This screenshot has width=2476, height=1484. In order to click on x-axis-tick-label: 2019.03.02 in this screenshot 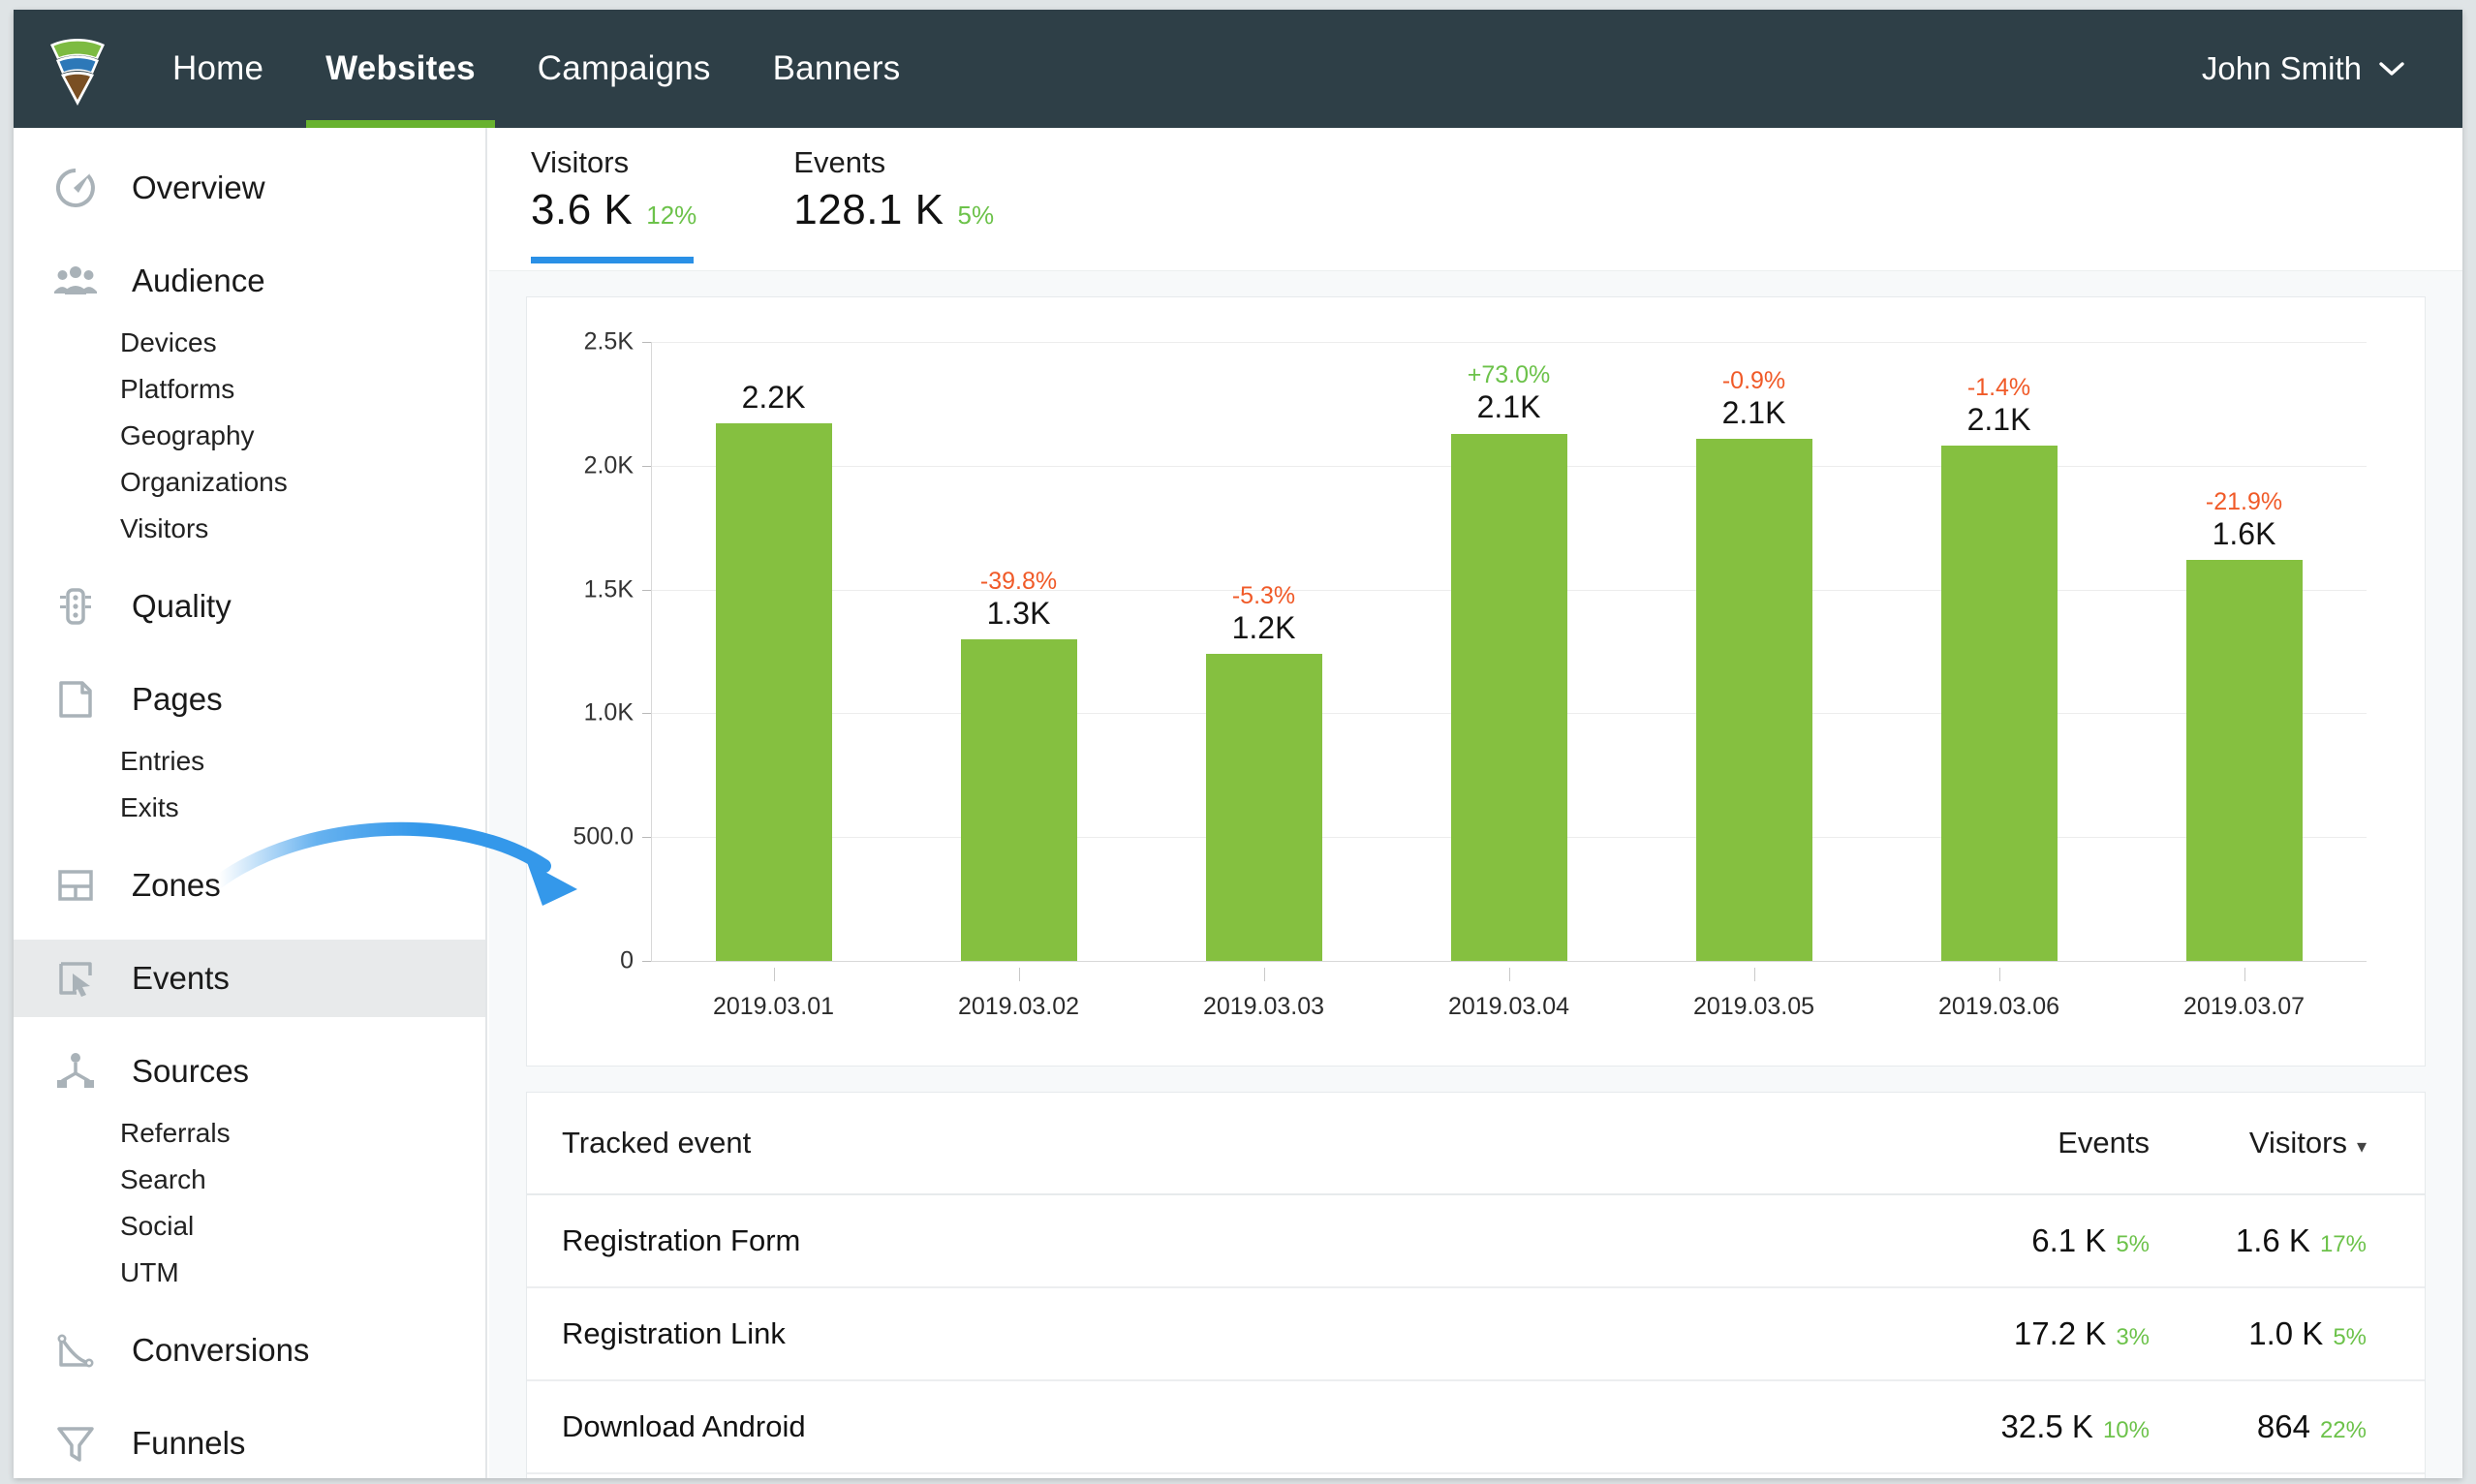, I will do `click(1018, 994)`.